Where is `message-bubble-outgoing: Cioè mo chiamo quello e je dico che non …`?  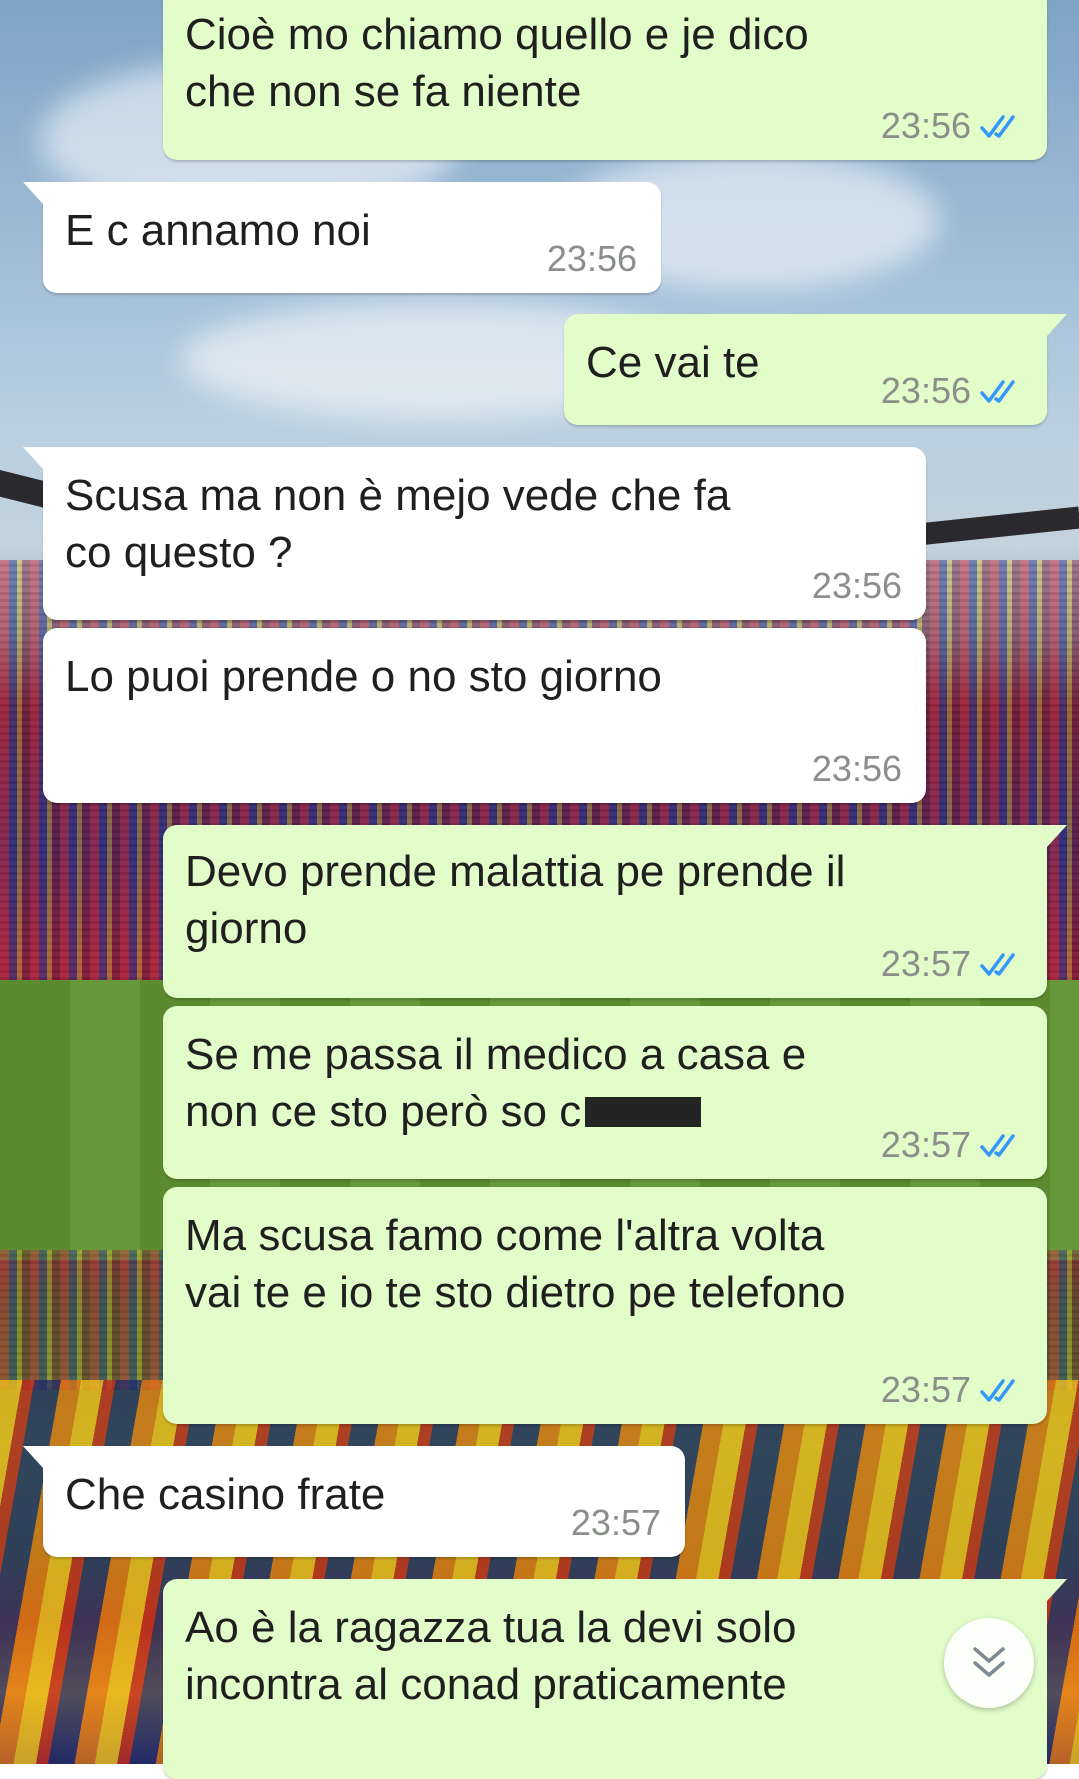
message-bubble-outgoing: Cioè mo chiamo quello e je dico che non … is located at coordinates (605, 80).